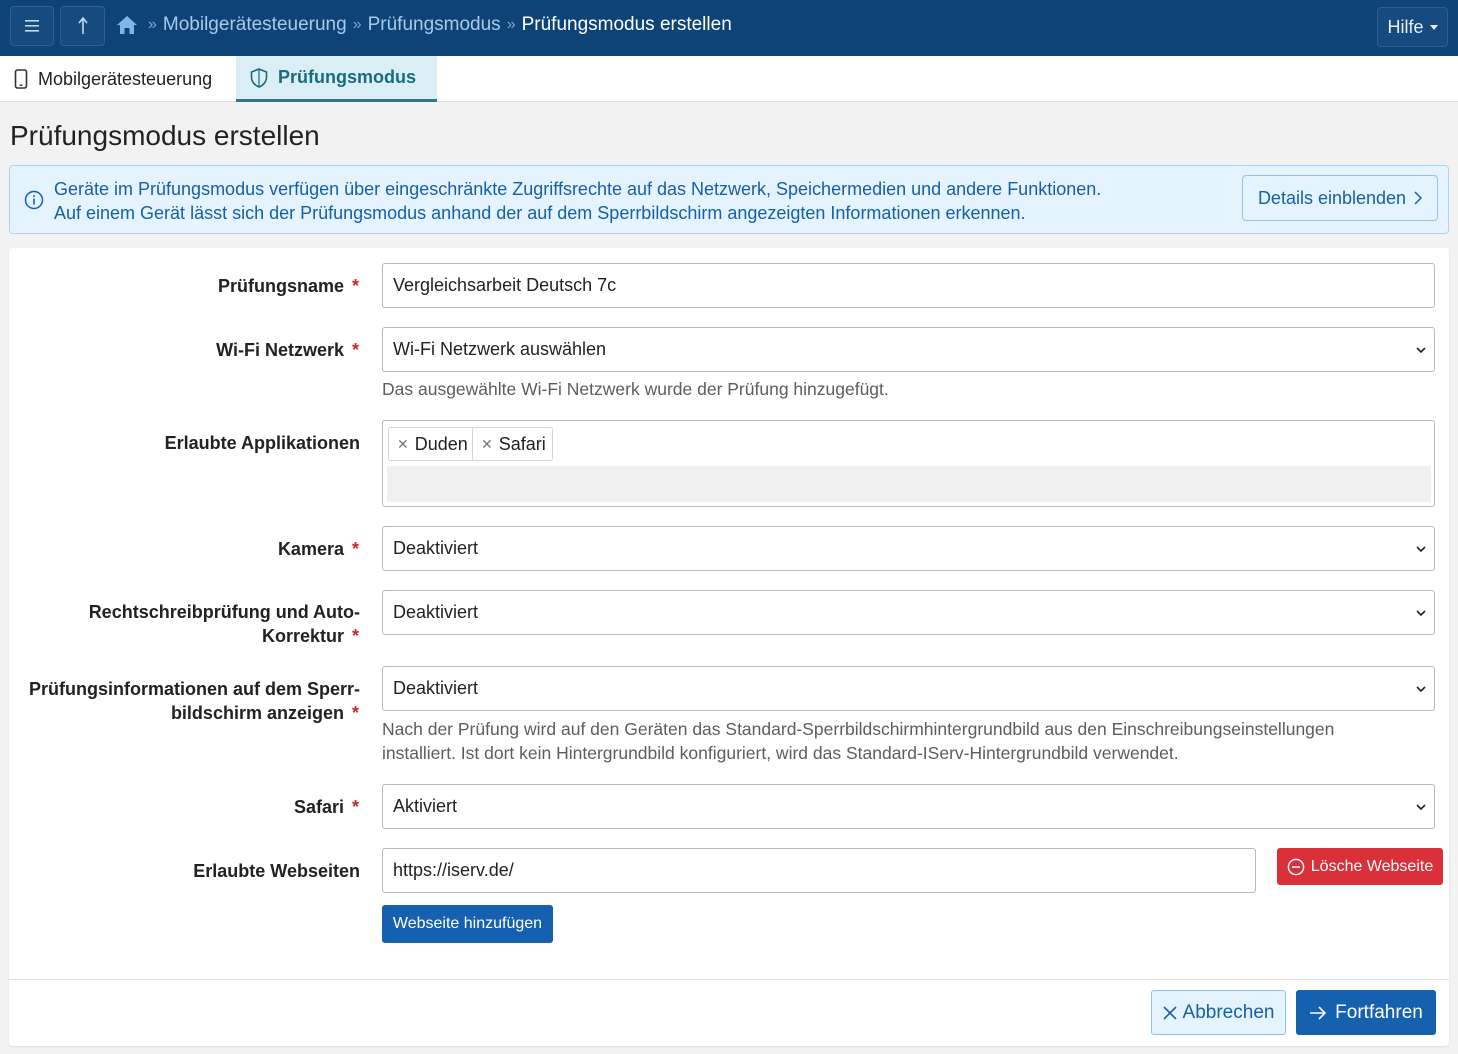 This screenshot has height=1054, width=1458. Describe the element at coordinates (908, 548) in the screenshot. I see `camera-select: Deaktiviert` at that location.